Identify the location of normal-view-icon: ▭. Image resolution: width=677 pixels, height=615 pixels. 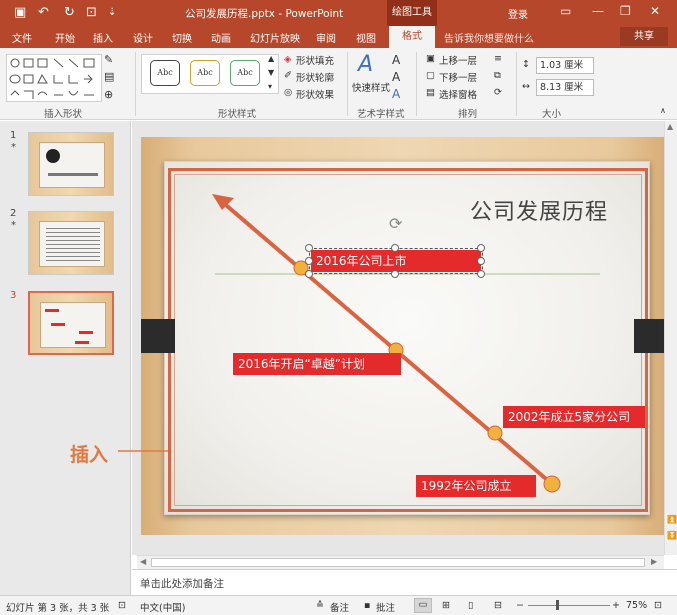
(423, 605).